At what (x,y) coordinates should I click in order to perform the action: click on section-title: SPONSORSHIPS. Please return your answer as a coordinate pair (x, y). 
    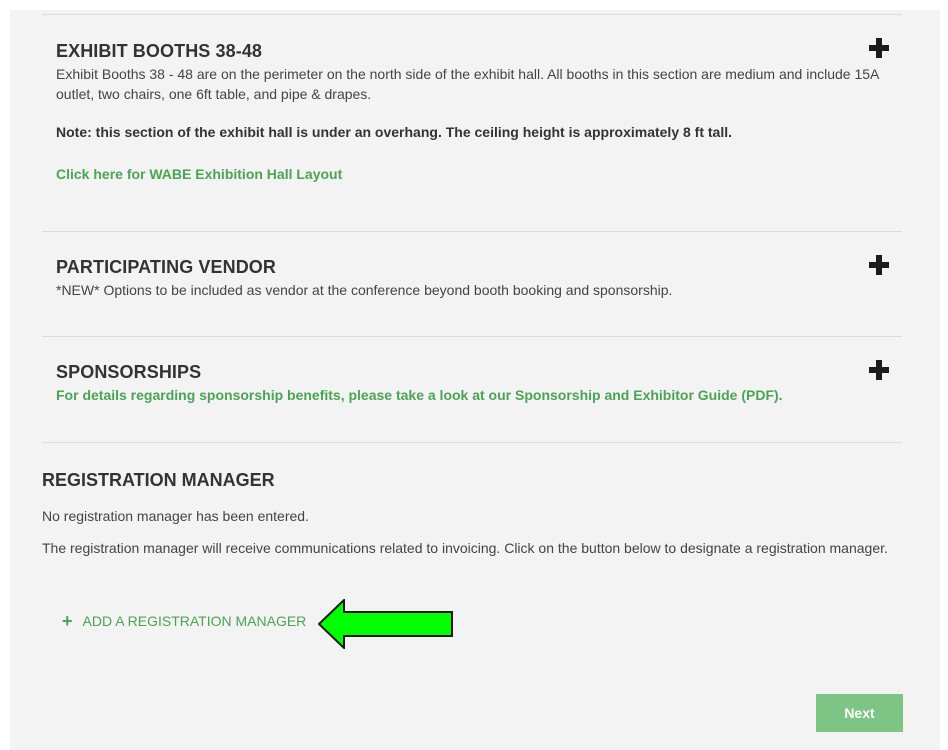
    Looking at the image, I should click on (129, 372).